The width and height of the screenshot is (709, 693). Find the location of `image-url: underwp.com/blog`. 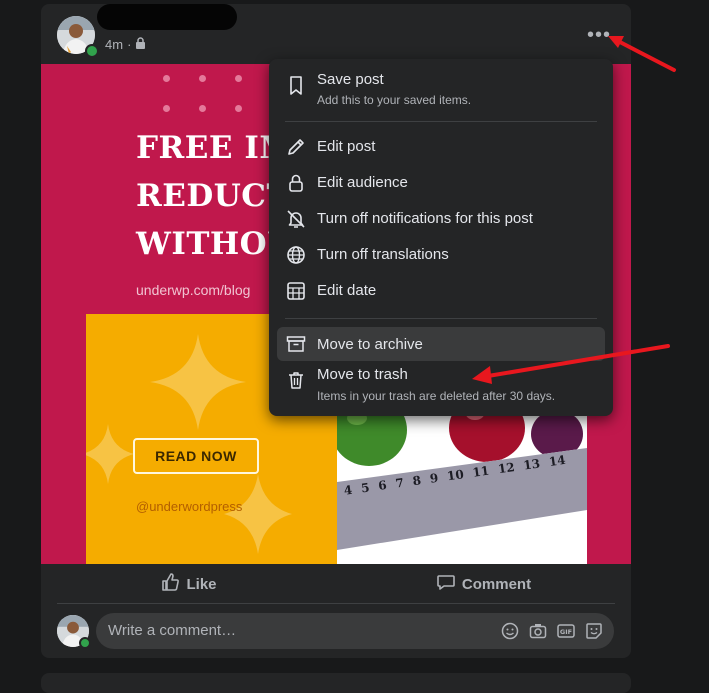

image-url: underwp.com/blog is located at coordinates (193, 290).